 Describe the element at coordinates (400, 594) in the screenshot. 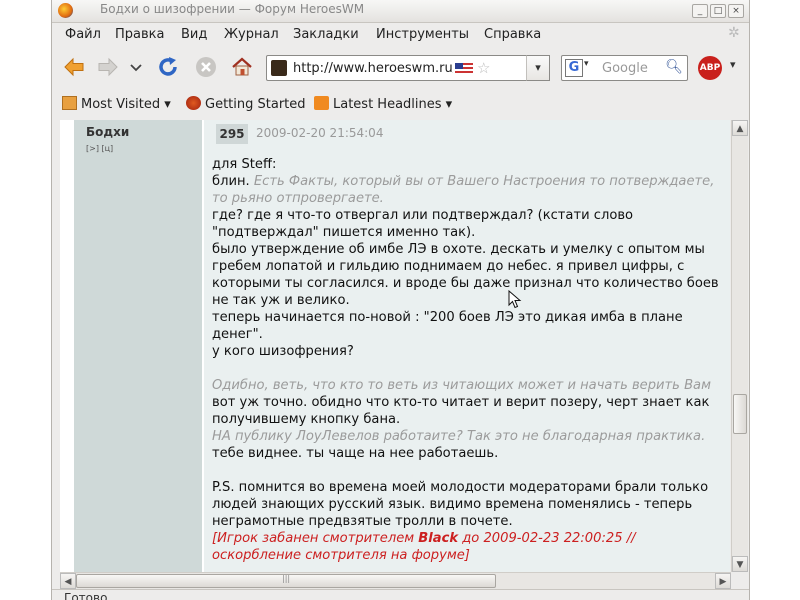

I see `status-bar: Готово` at that location.